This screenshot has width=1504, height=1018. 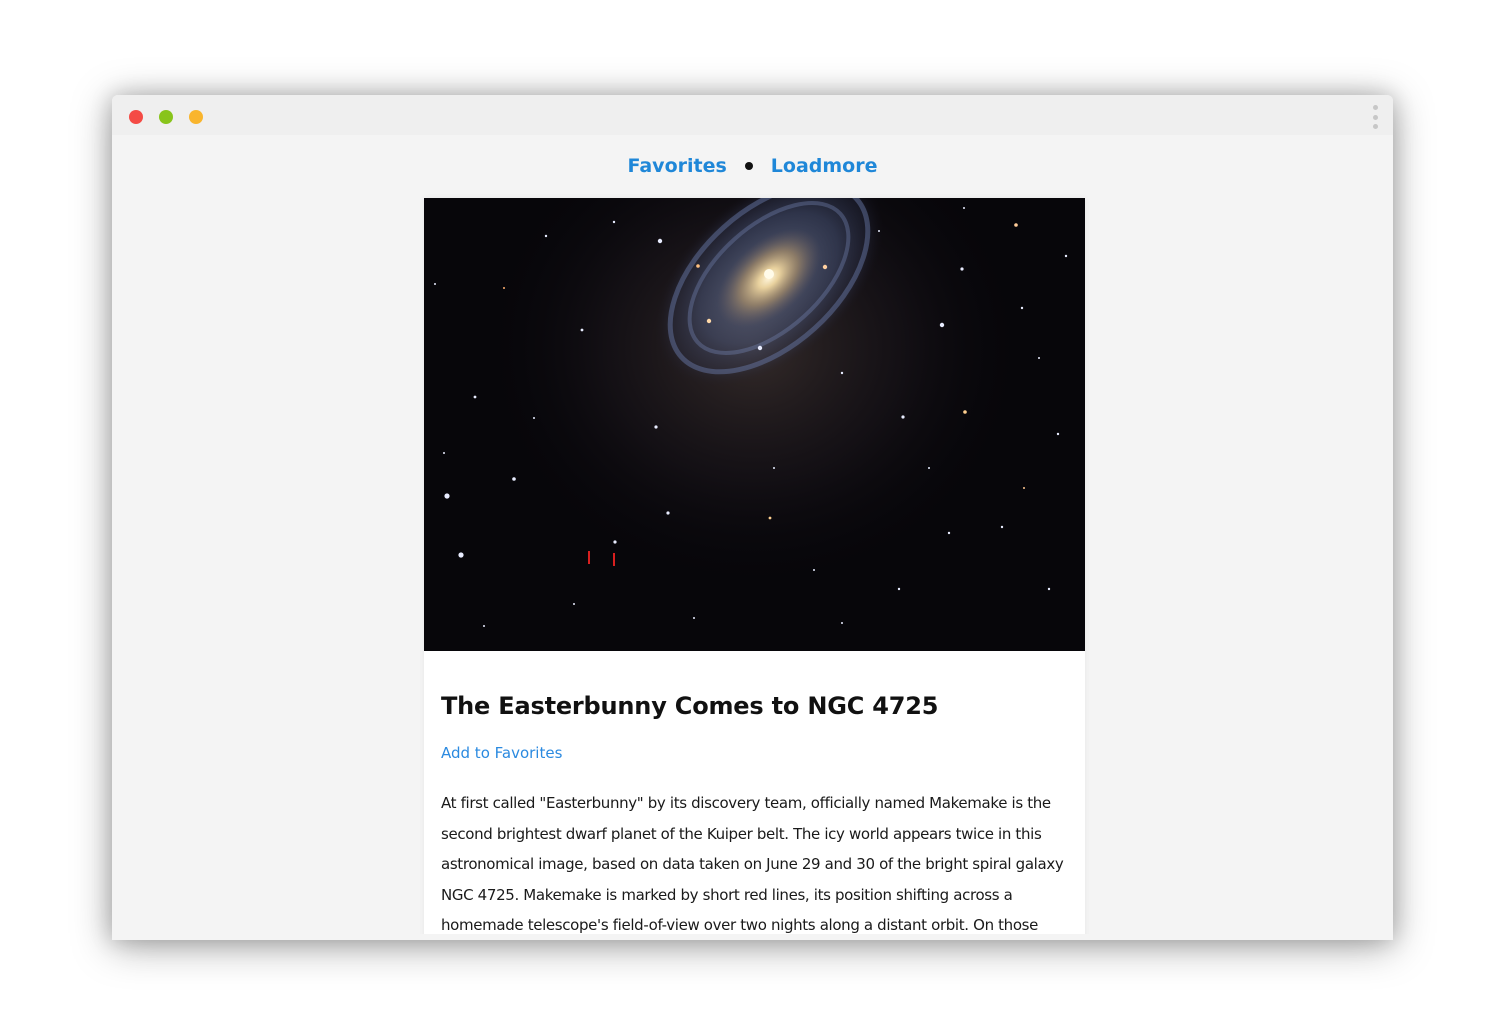 I want to click on maximize-window-button, so click(x=166, y=117).